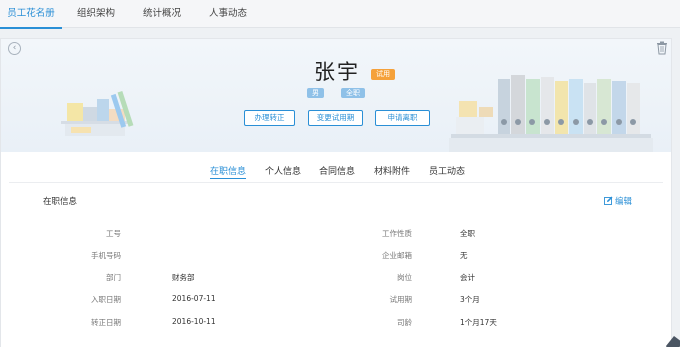 The image size is (680, 347). I want to click on tab-org-structure: 组织架构, so click(96, 14).